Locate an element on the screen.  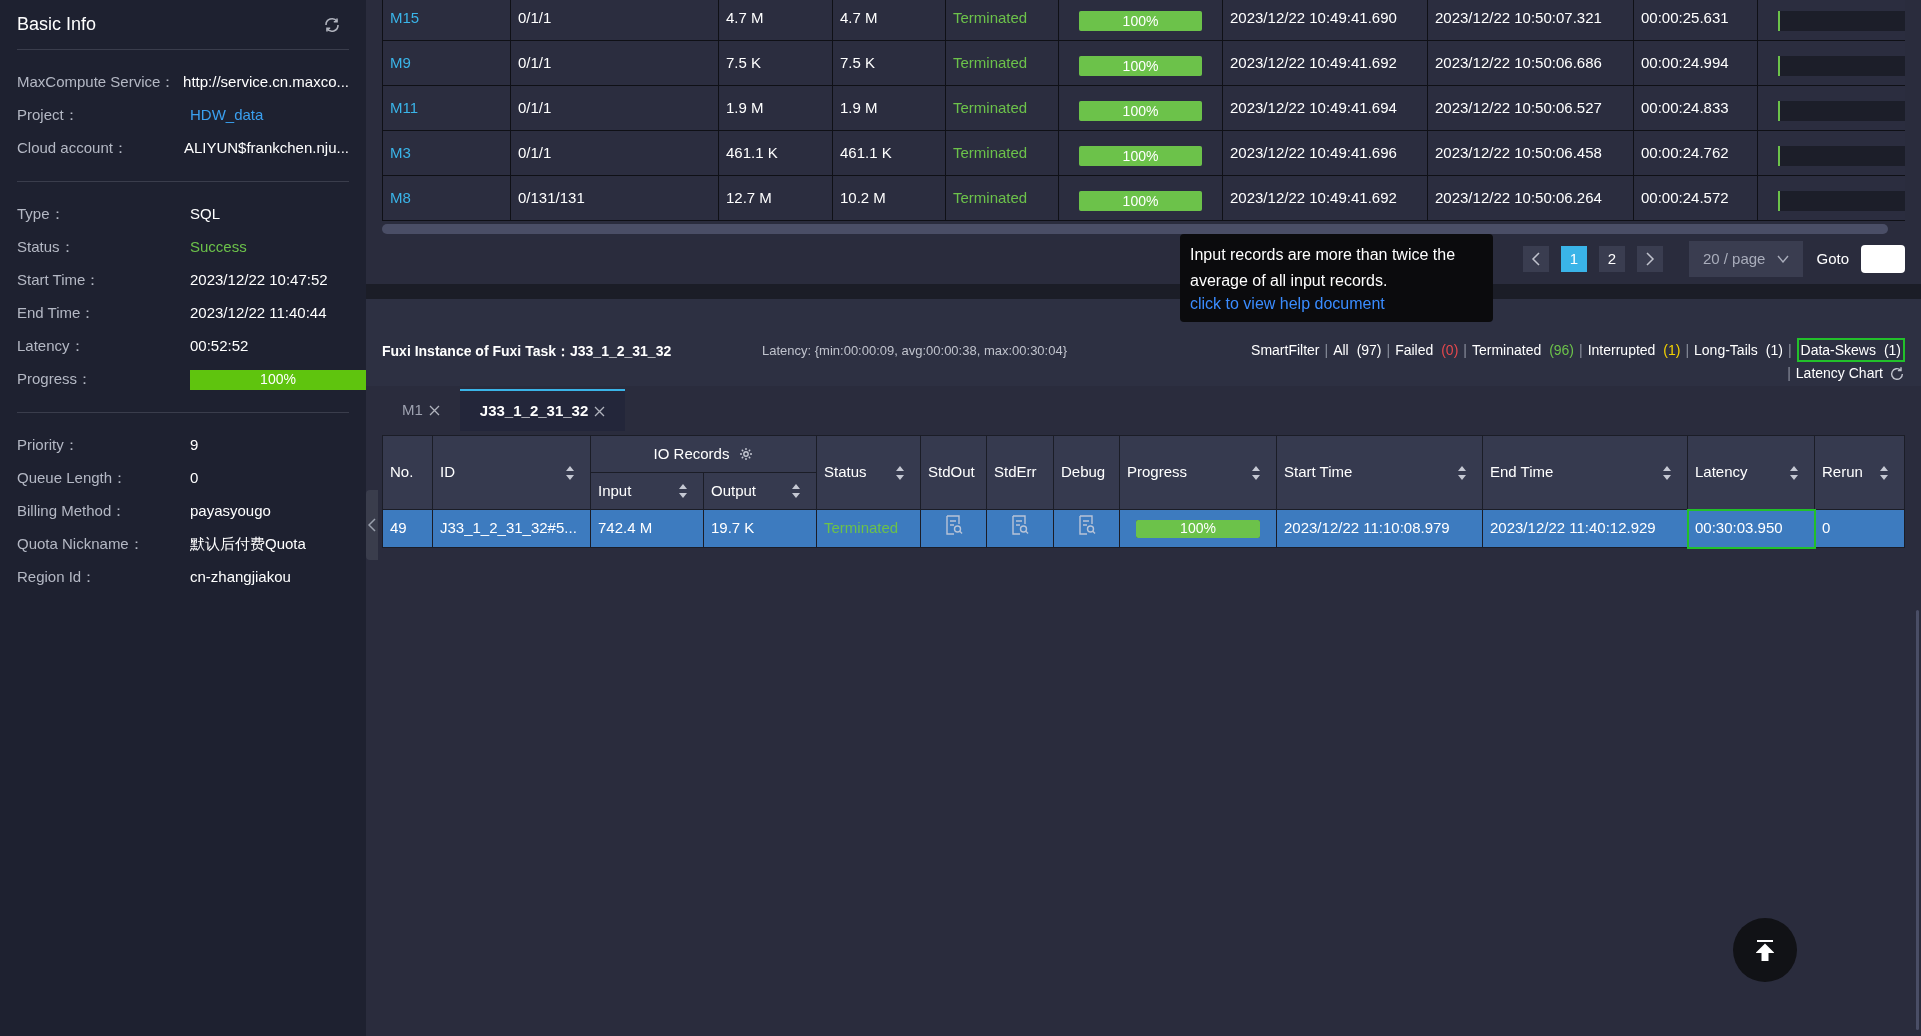
table-cell: 19.7 K is located at coordinates (760, 528).